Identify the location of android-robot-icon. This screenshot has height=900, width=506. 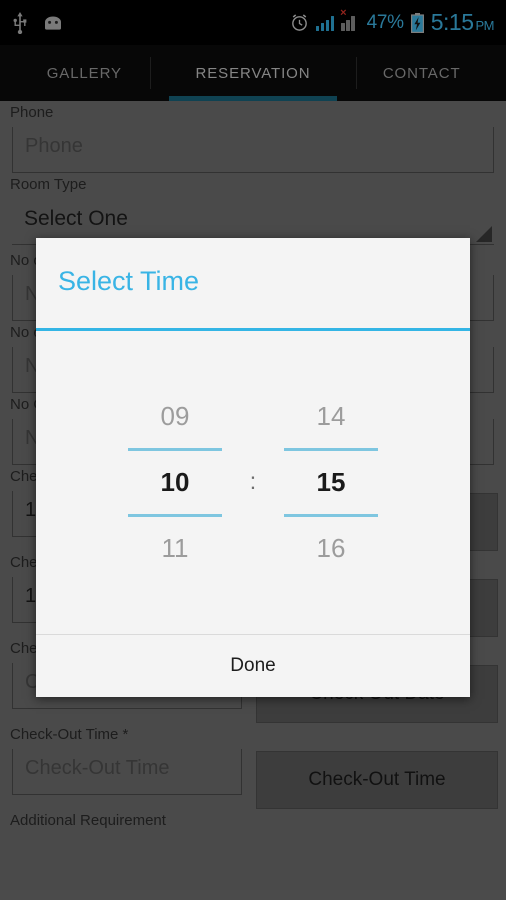
(53, 23).